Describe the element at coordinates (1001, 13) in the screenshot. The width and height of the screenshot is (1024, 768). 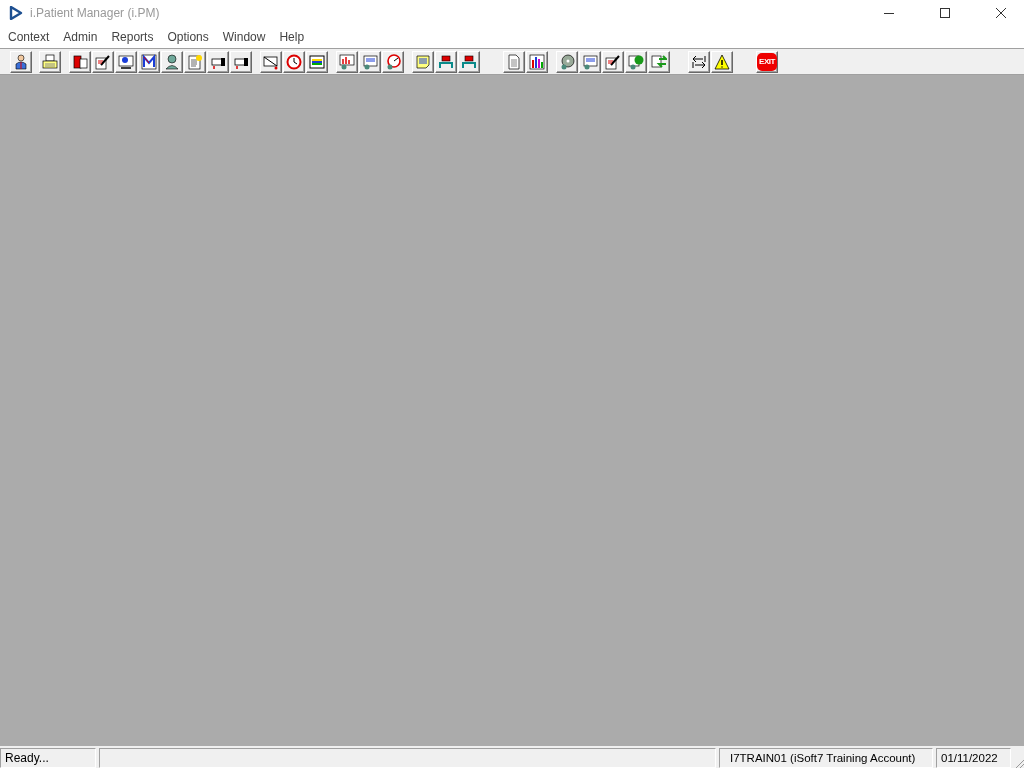
I see `close-icon` at that location.